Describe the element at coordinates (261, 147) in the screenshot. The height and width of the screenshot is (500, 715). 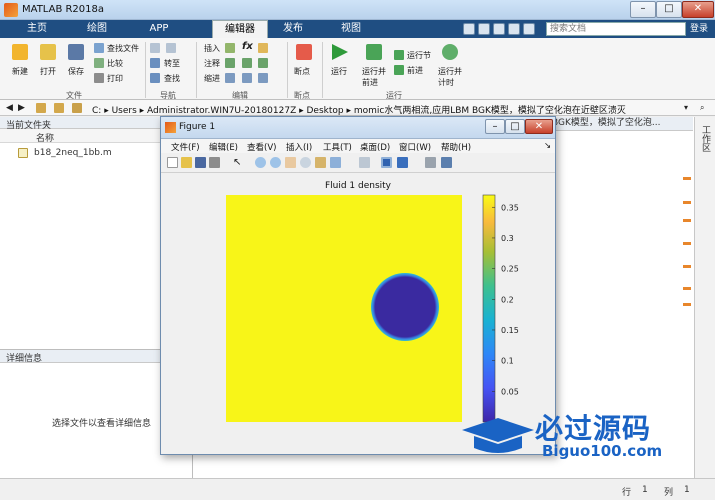
I see `menu-view: 查看(V)` at that location.